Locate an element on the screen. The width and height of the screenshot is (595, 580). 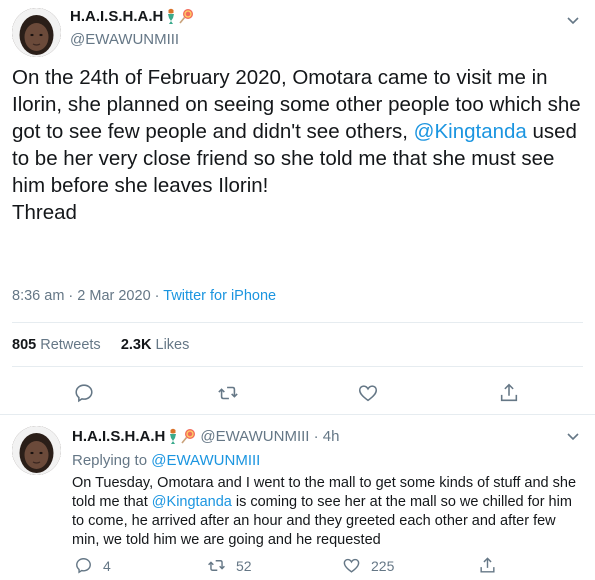
share-action is located at coordinates (492, 565).